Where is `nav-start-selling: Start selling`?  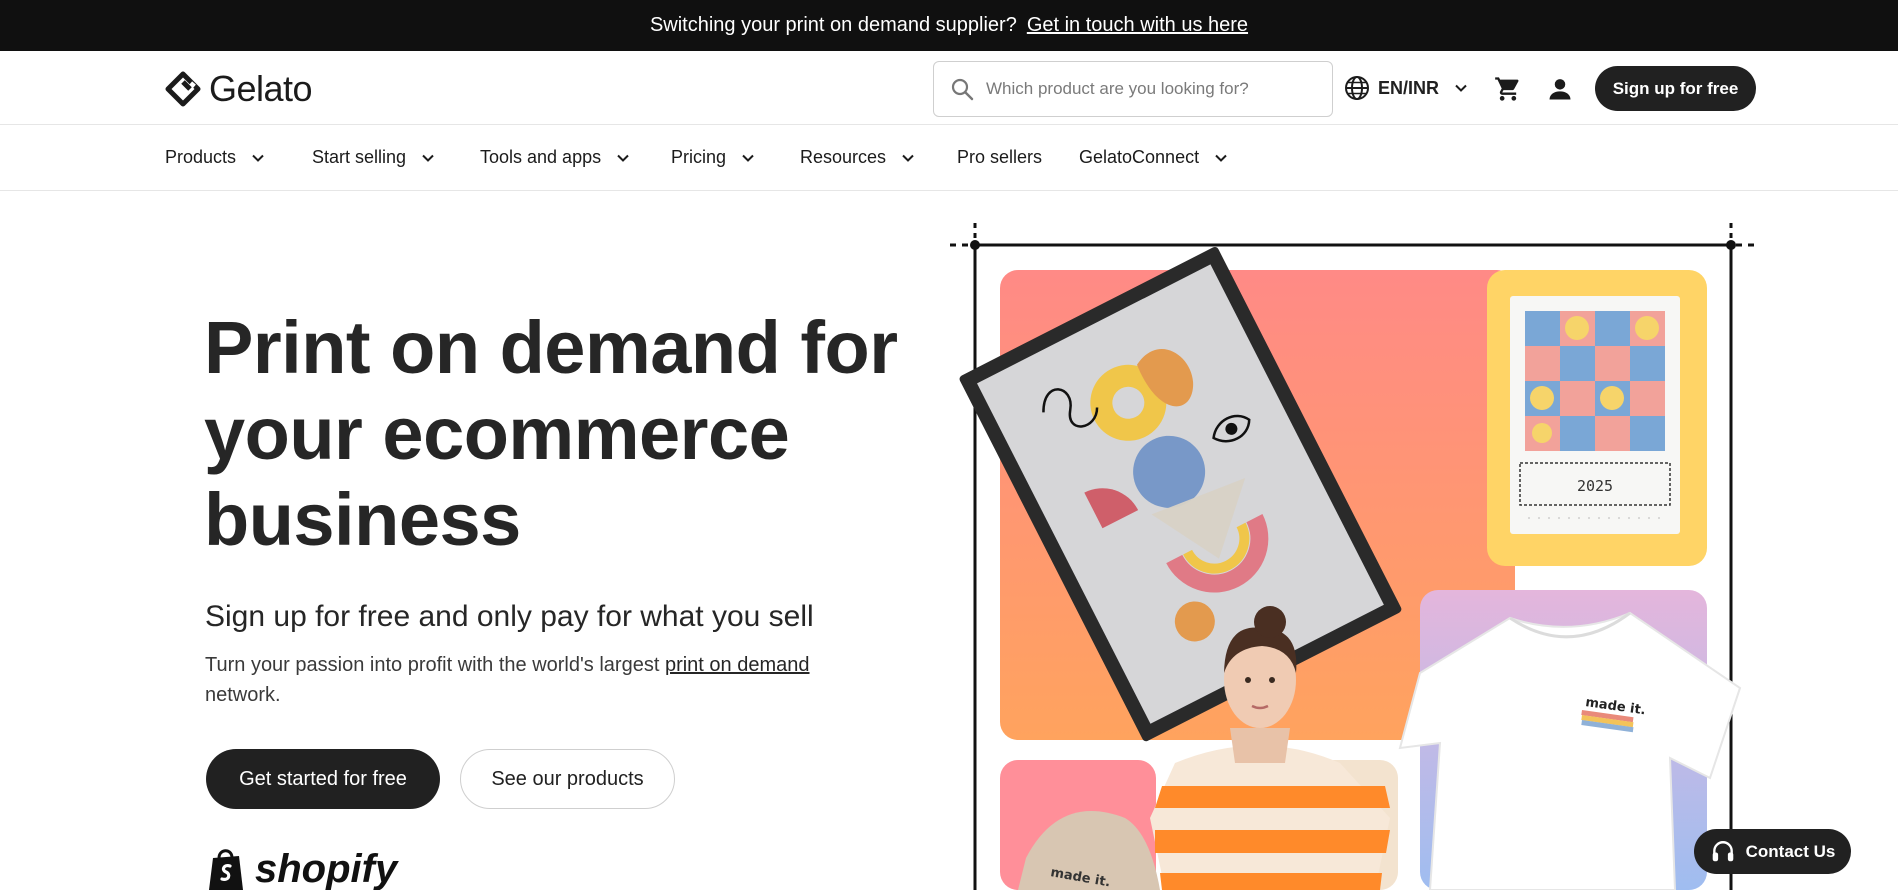 nav-start-selling: Start selling is located at coordinates (374, 157).